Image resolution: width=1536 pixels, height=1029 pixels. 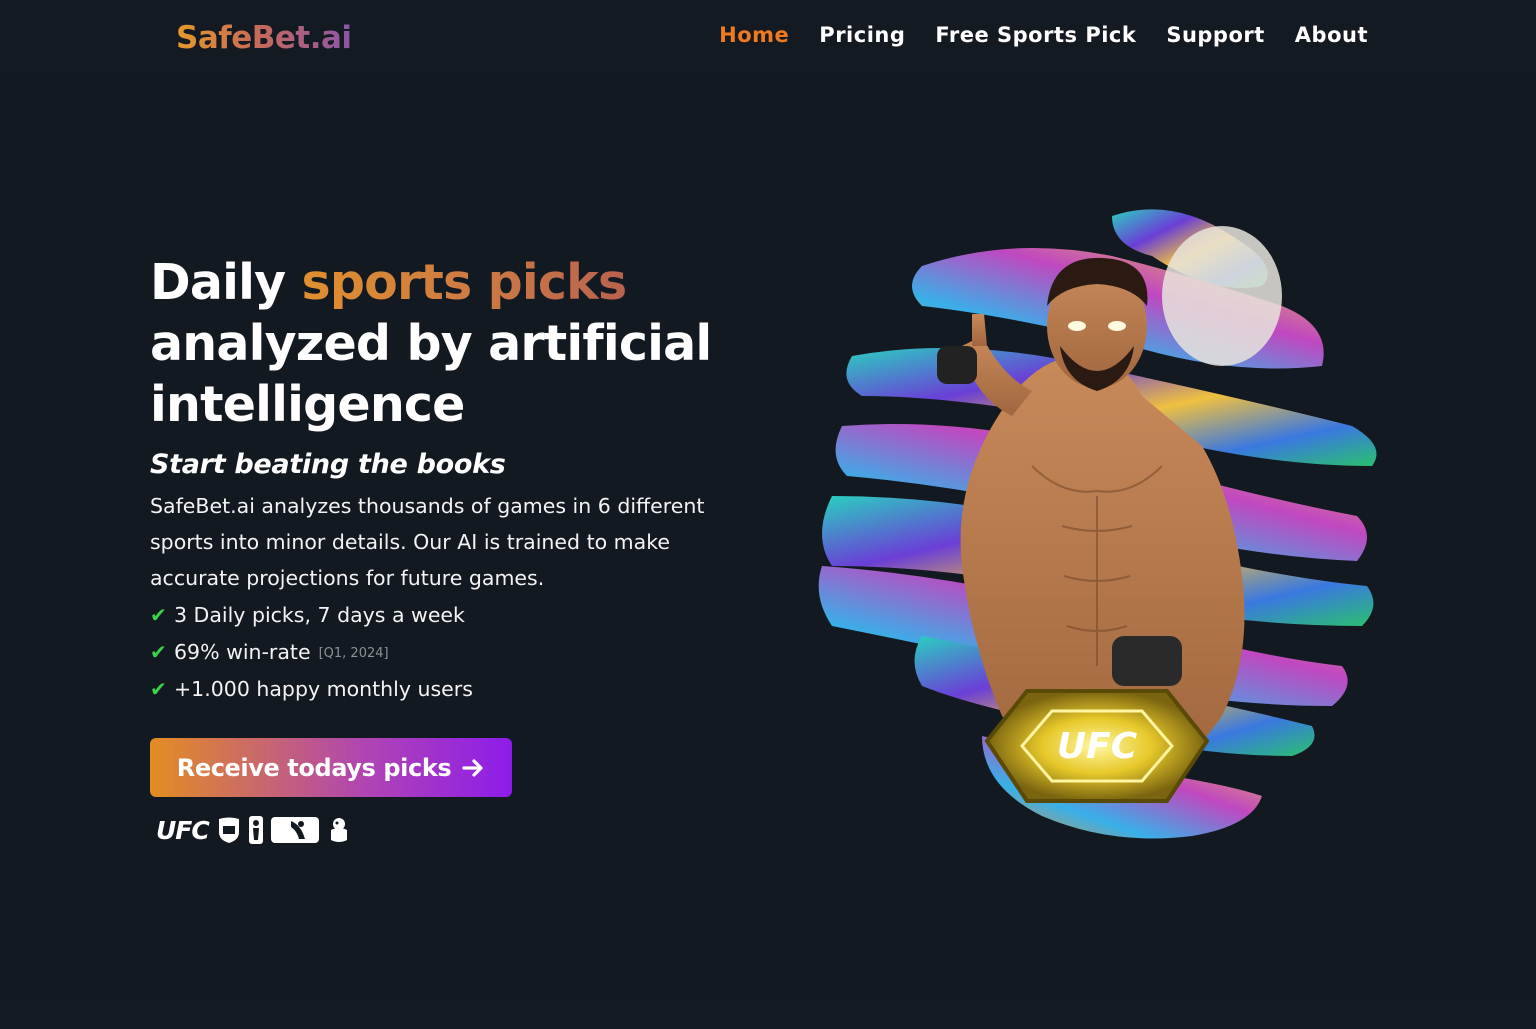 I want to click on brand-logo: SafeBet.ai, so click(x=264, y=38).